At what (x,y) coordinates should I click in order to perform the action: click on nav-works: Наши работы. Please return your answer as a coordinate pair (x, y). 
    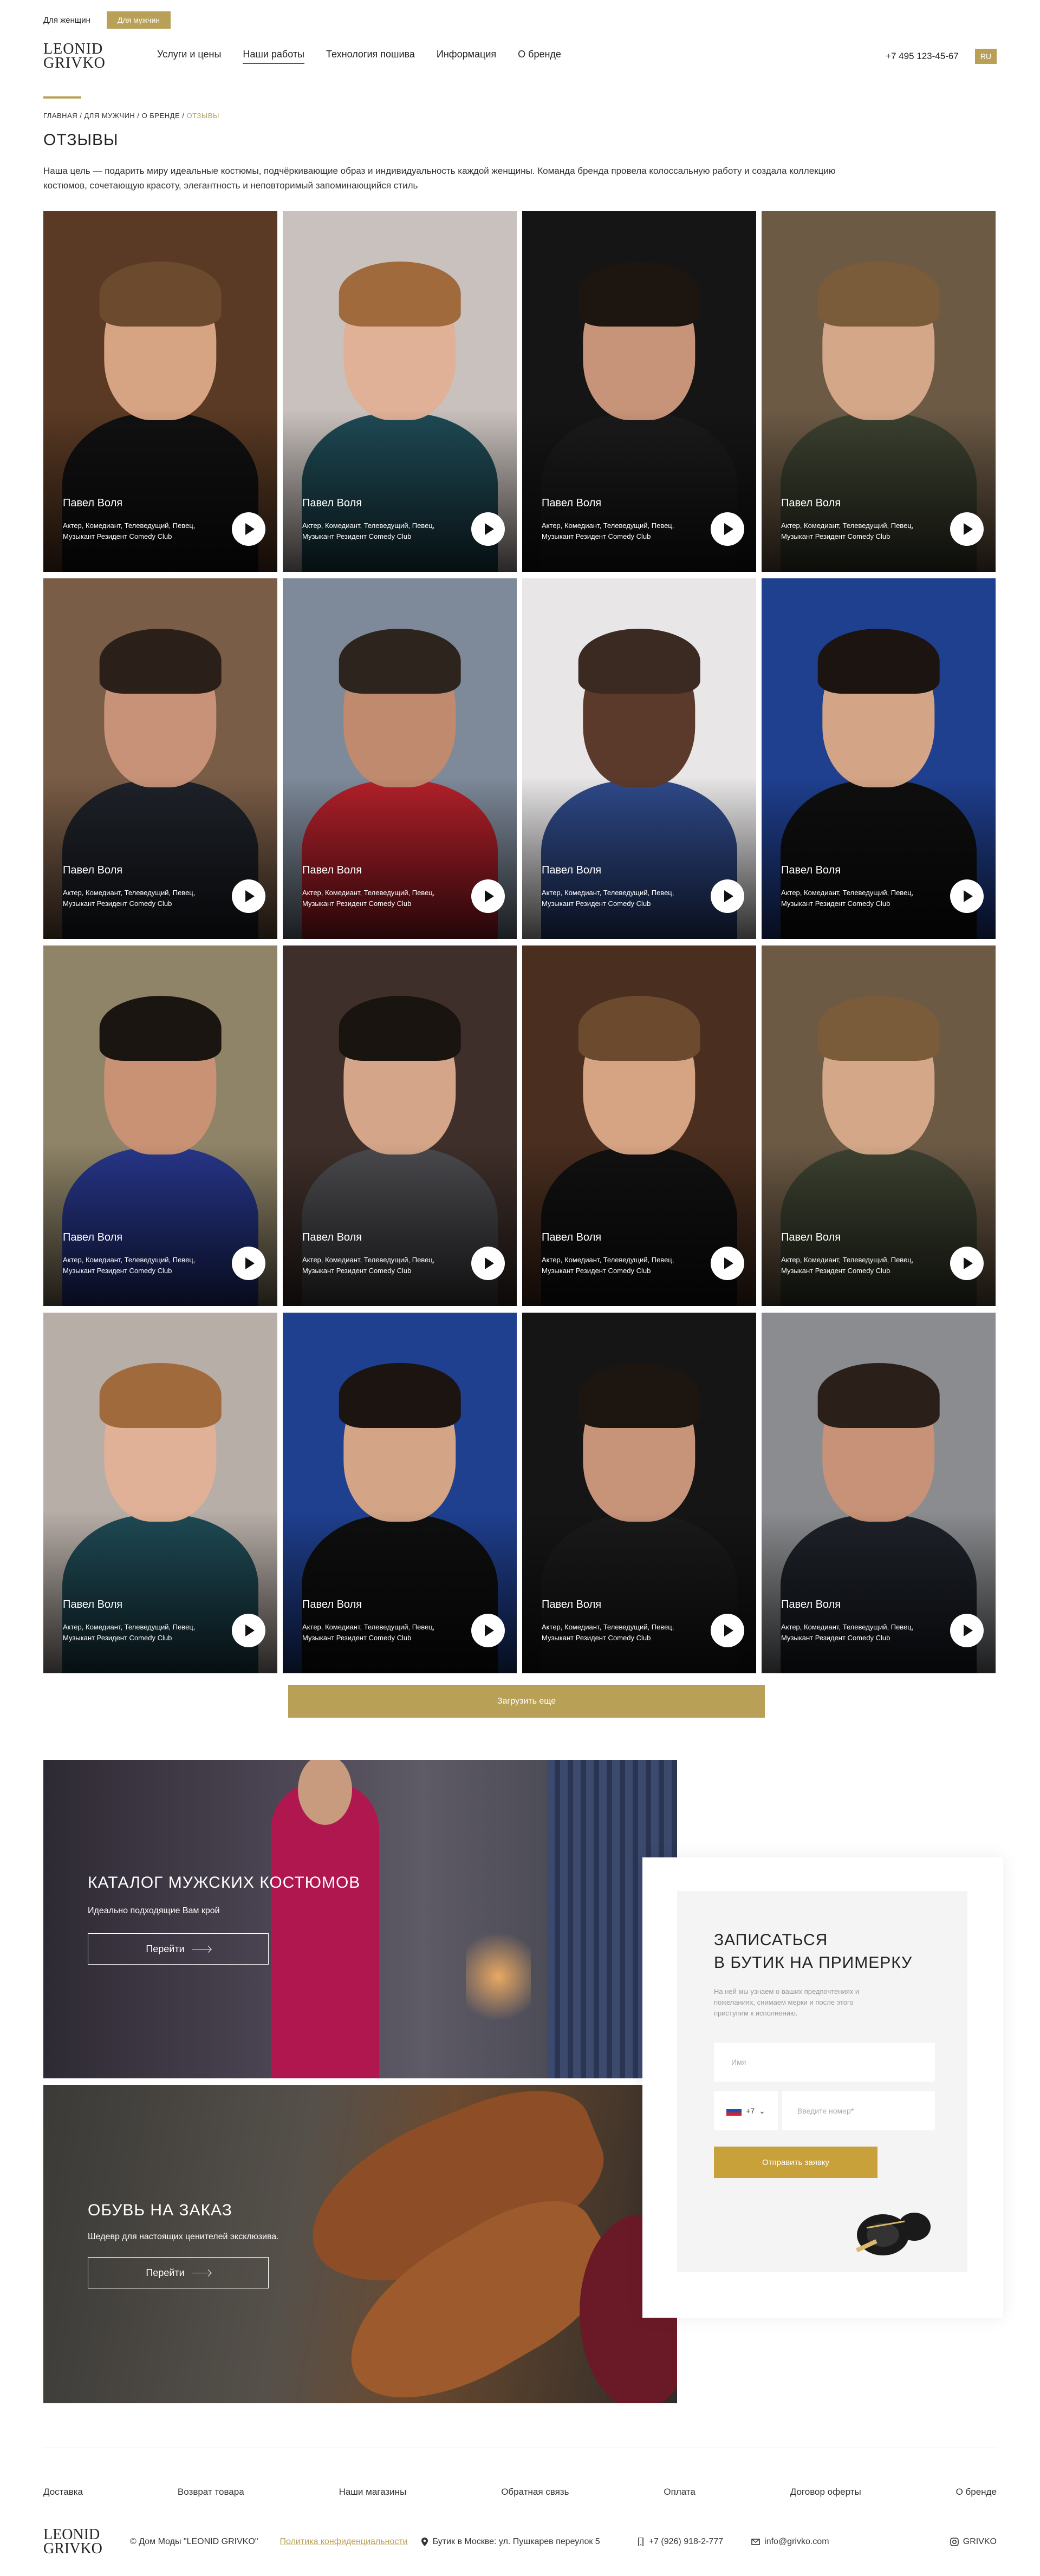
    Looking at the image, I should click on (274, 56).